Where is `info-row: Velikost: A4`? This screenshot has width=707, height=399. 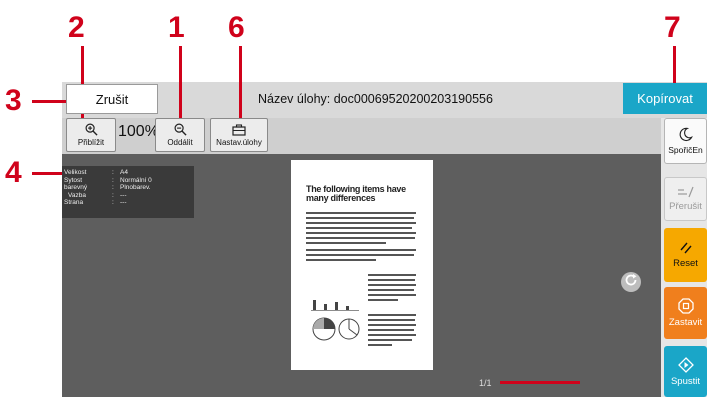 info-row: Velikost: A4 is located at coordinates (96, 172).